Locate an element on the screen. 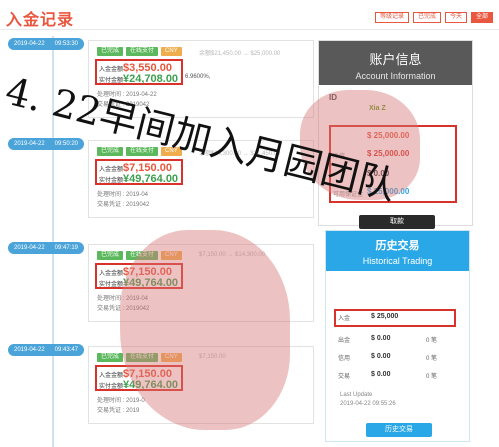 The image size is (499, 447). tab-all: 全部 is located at coordinates (481, 17).